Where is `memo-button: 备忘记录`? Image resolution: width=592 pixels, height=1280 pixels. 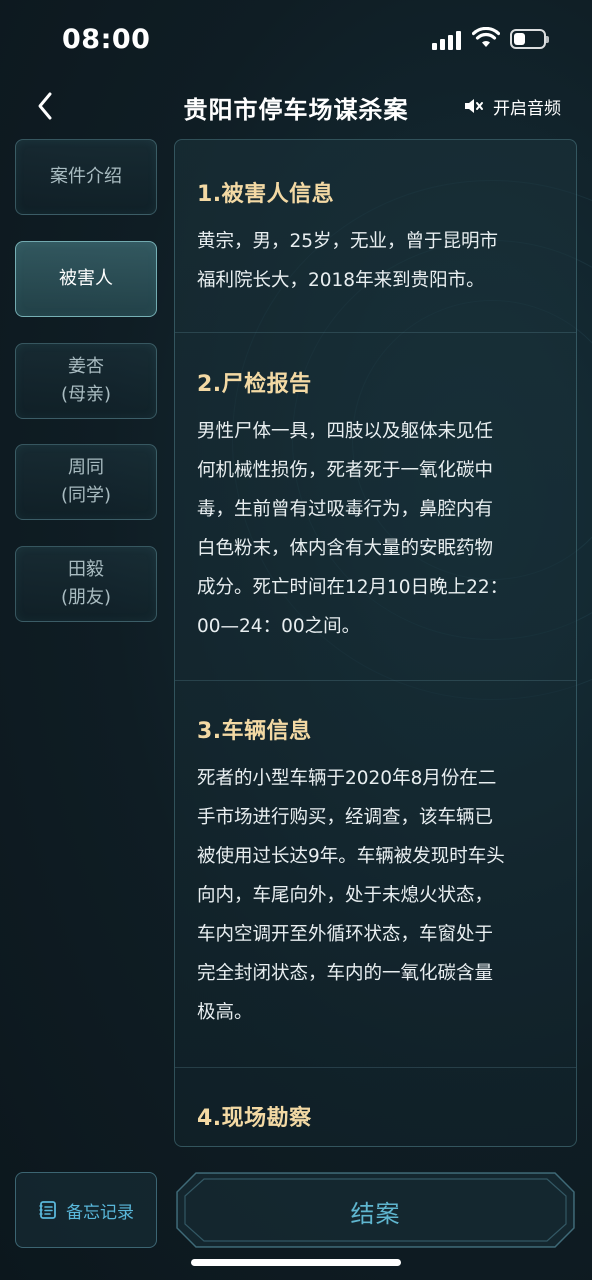
memo-button: 备忘记录 is located at coordinates (86, 1210).